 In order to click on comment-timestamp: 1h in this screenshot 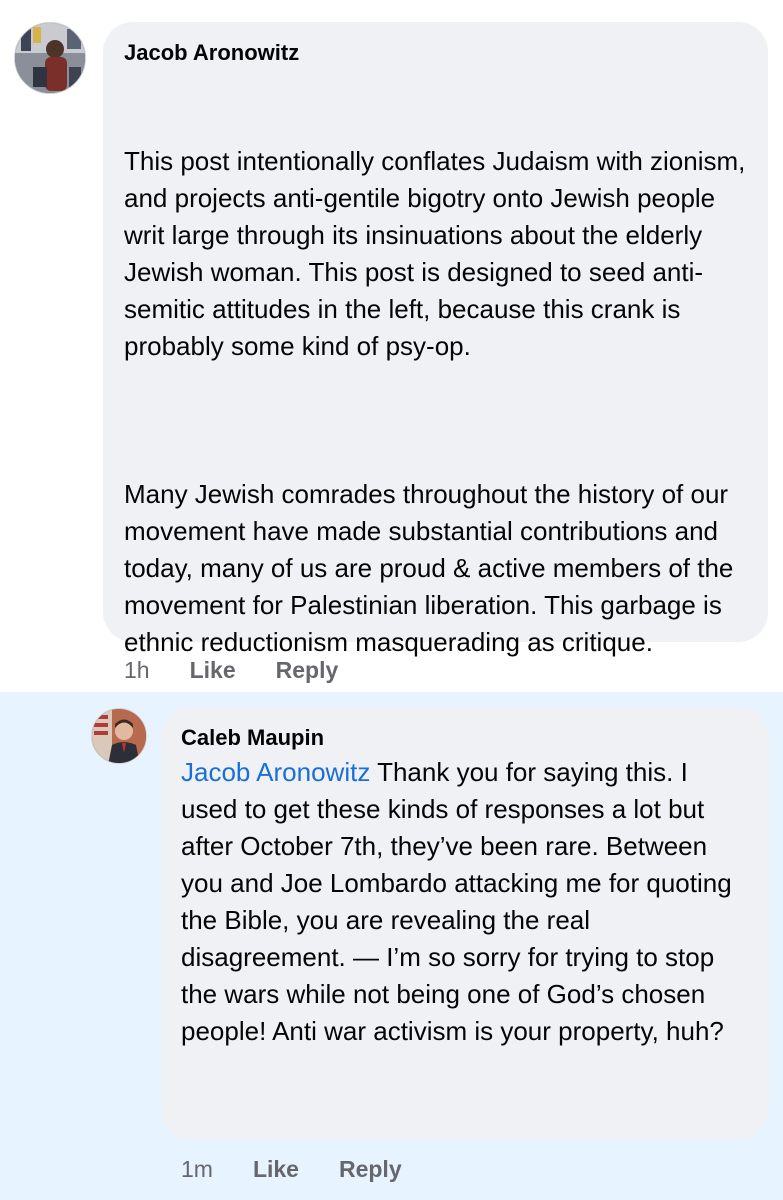, I will do `click(137, 670)`.